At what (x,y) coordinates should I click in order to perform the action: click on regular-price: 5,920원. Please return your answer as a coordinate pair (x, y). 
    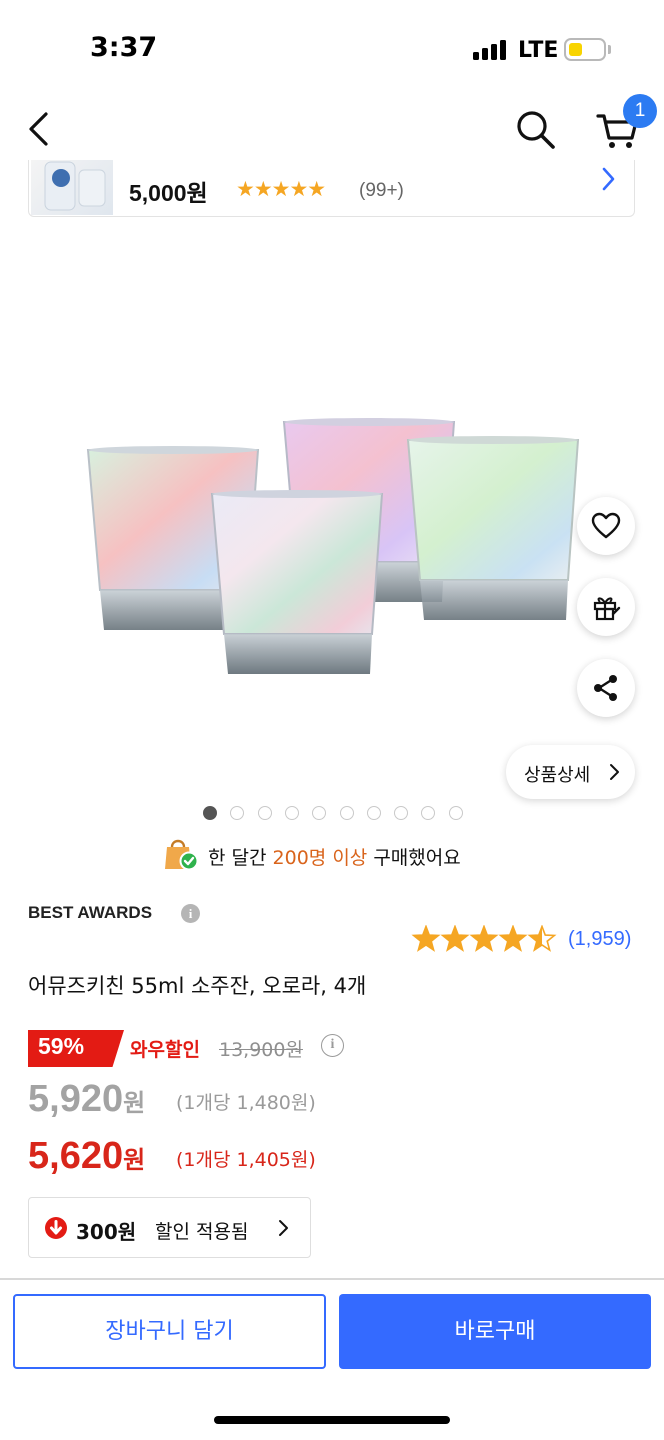
    Looking at the image, I should click on (86, 1099).